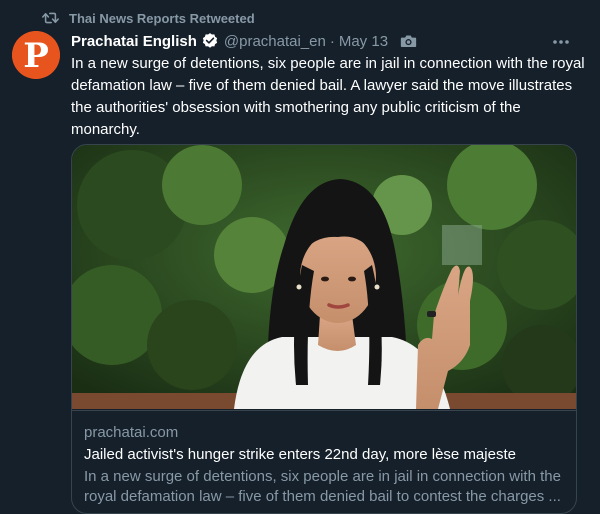 The image size is (600, 514). Describe the element at coordinates (408, 41) in the screenshot. I see `camera-icon` at that location.